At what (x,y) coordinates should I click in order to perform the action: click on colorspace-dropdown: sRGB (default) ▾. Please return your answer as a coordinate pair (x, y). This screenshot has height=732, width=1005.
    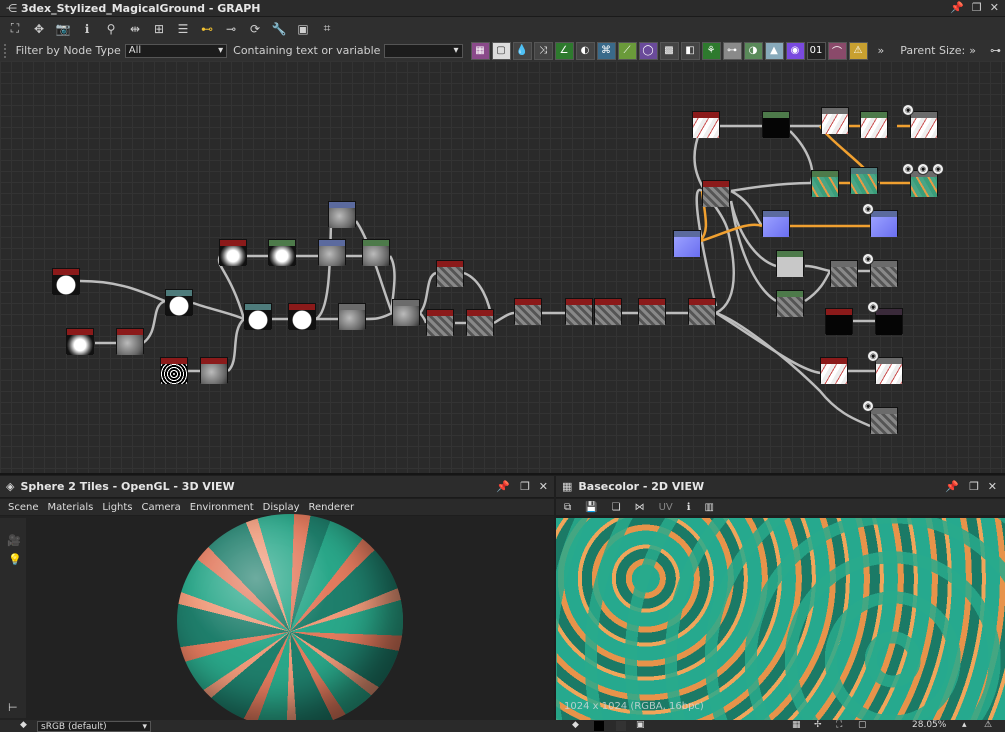
    Looking at the image, I should click on (94, 726).